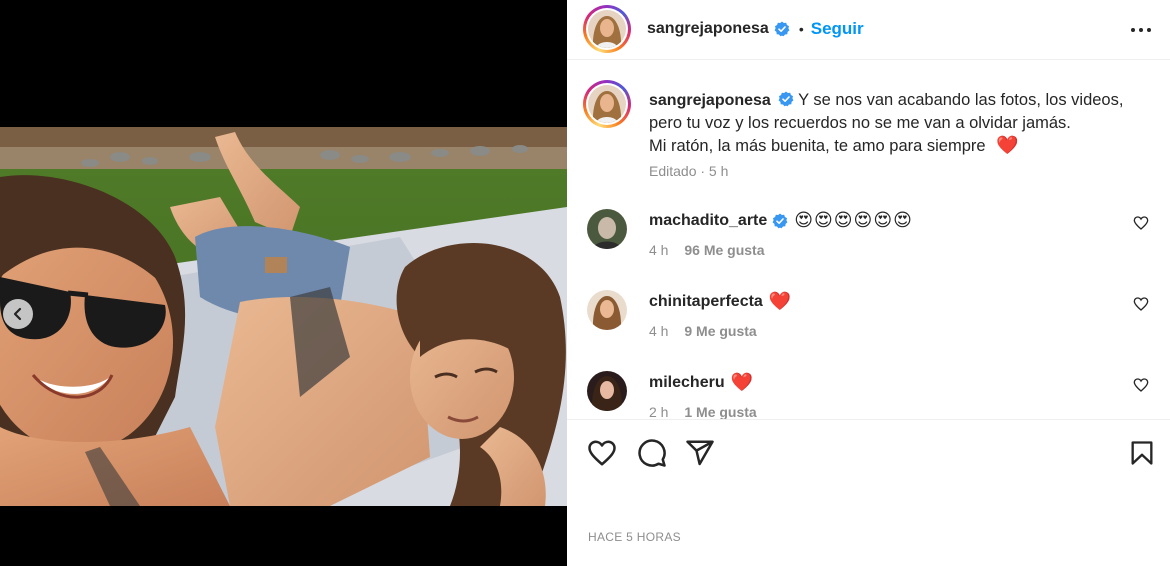  Describe the element at coordinates (708, 221) in the screenshot. I see `comment-username: machadito_arte` at that location.